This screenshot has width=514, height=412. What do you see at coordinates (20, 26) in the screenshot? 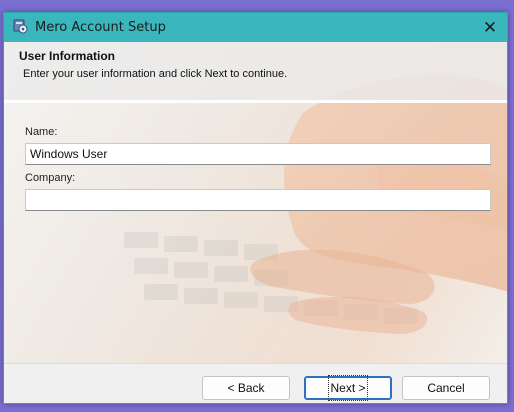
I see `installer-icon` at bounding box center [20, 26].